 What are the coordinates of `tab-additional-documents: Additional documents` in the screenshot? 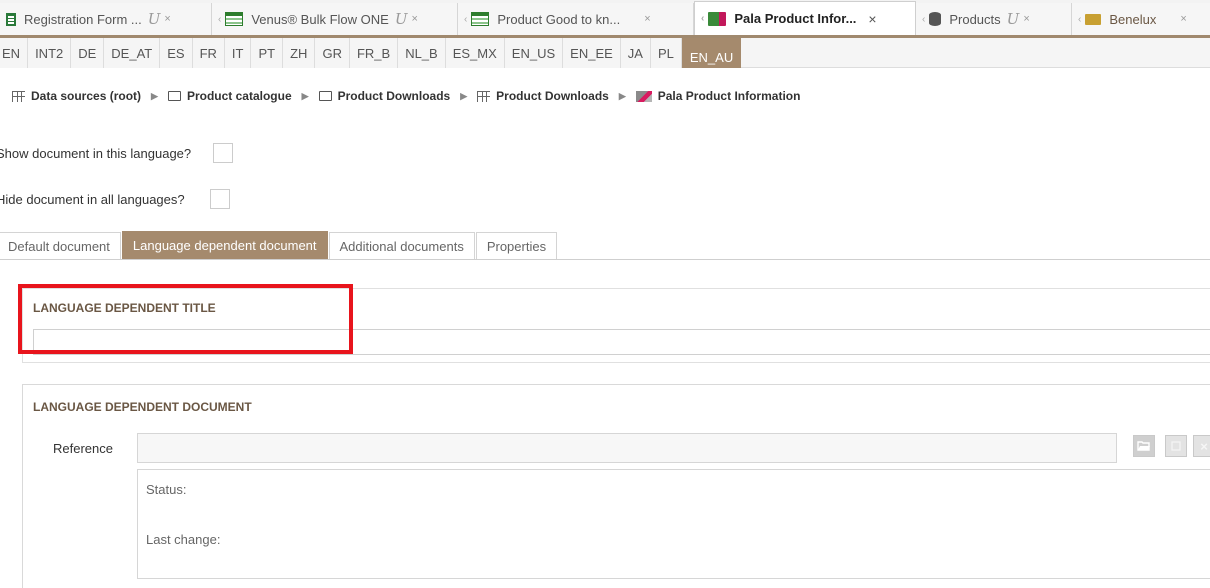 It's located at (401, 245).